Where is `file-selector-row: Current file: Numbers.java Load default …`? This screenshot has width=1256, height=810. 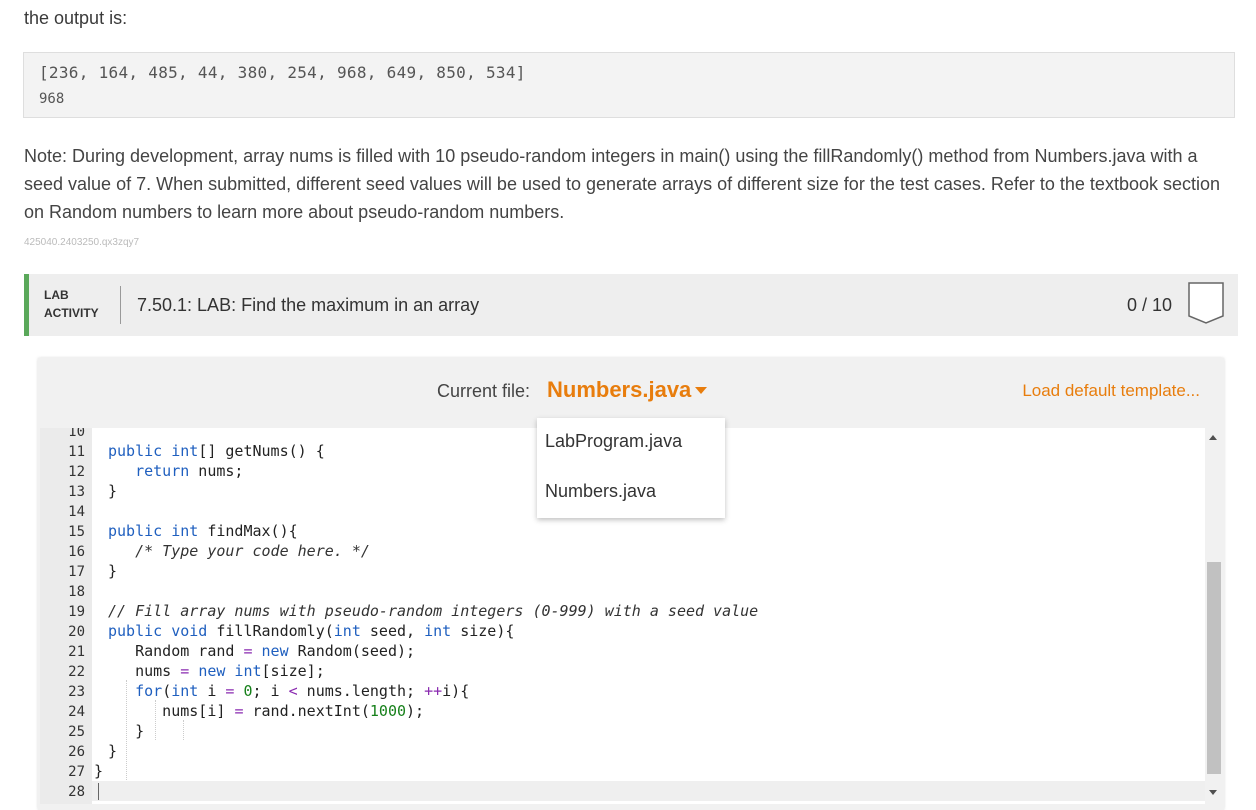
file-selector-row: Current file: Numbers.java Load default … is located at coordinates (631, 391).